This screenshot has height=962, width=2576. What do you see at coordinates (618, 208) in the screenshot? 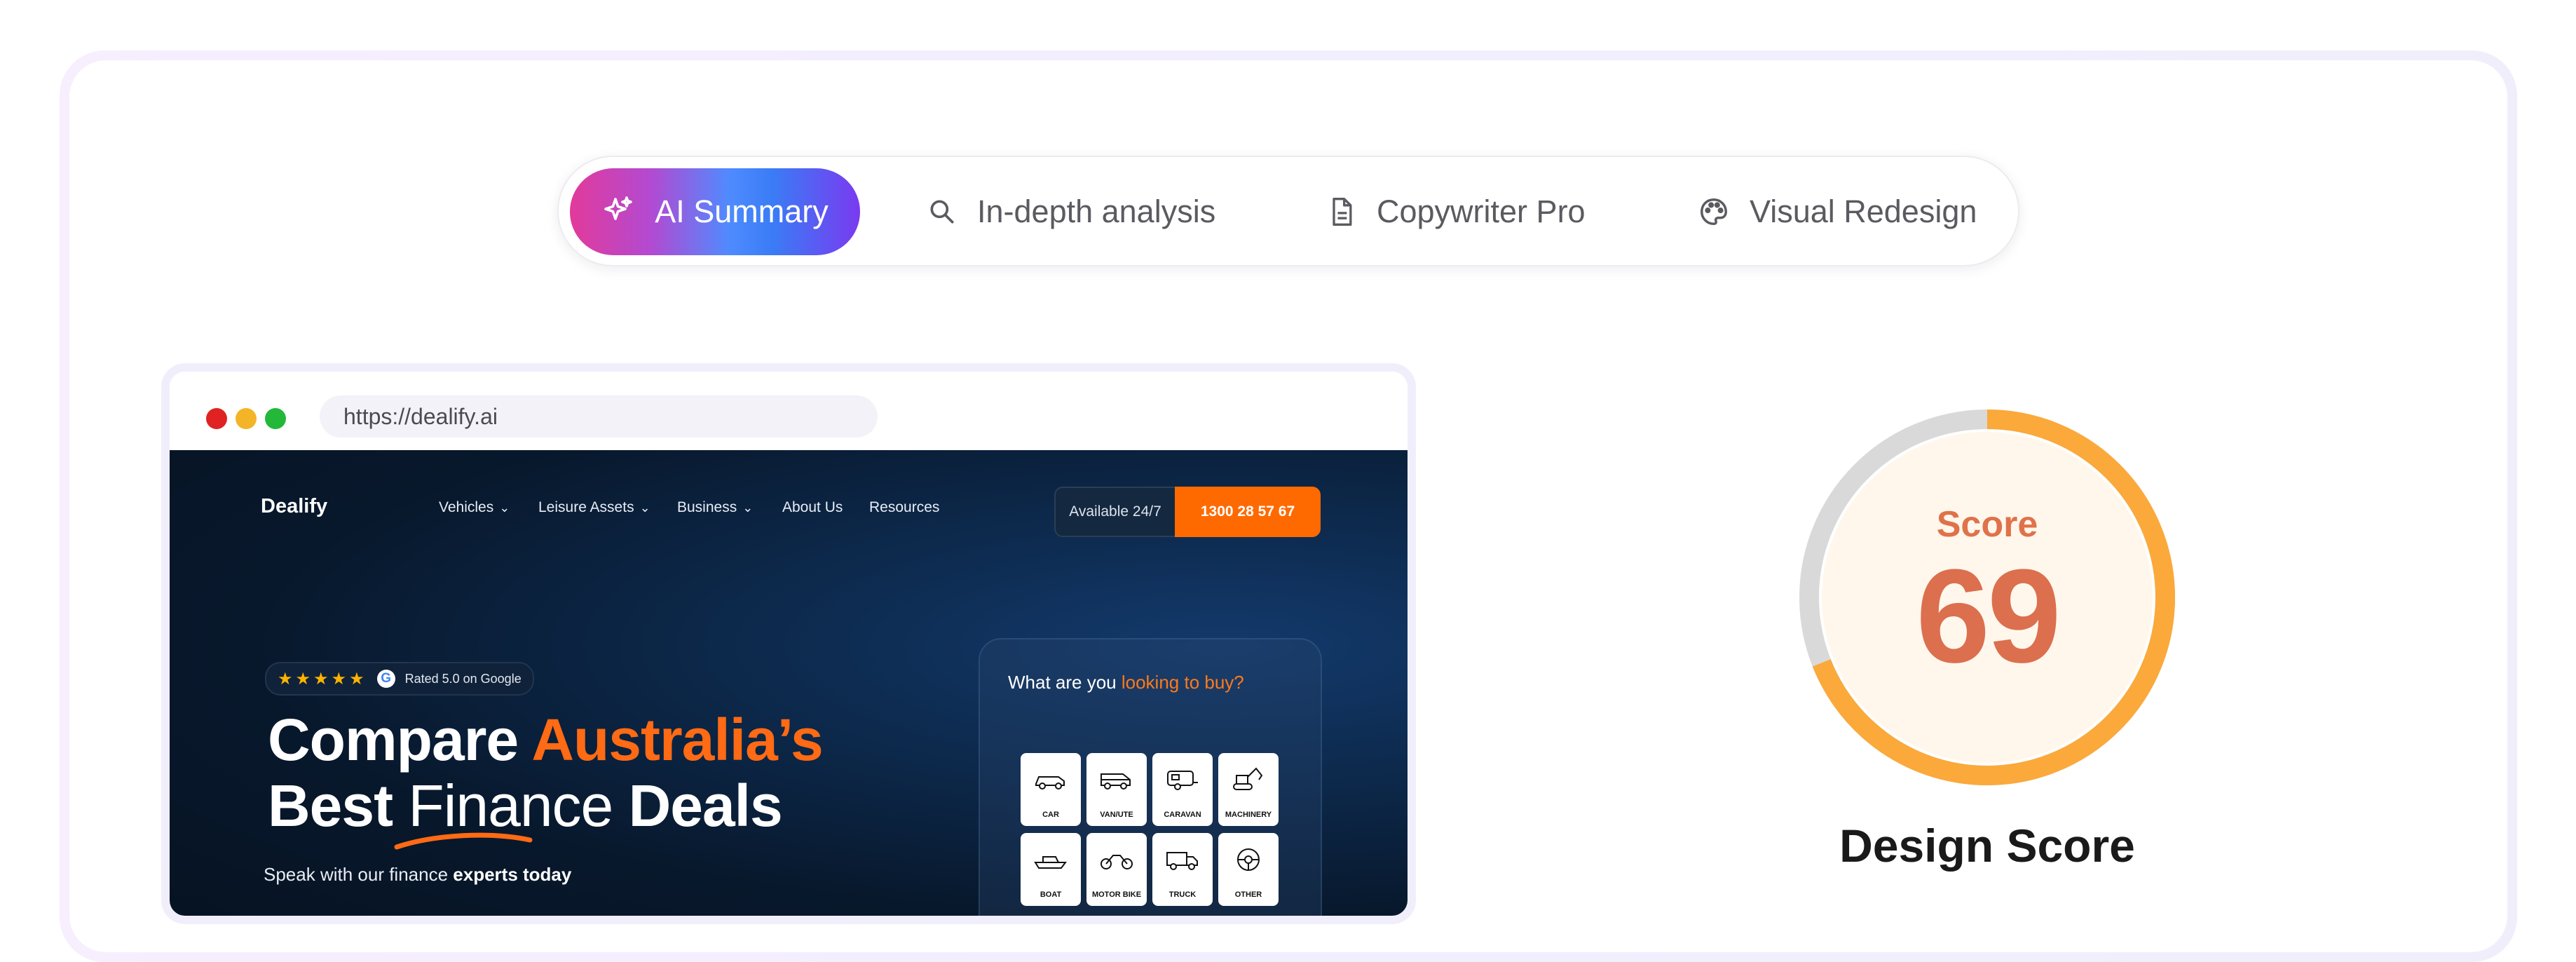
I see `sparkle-icon` at bounding box center [618, 208].